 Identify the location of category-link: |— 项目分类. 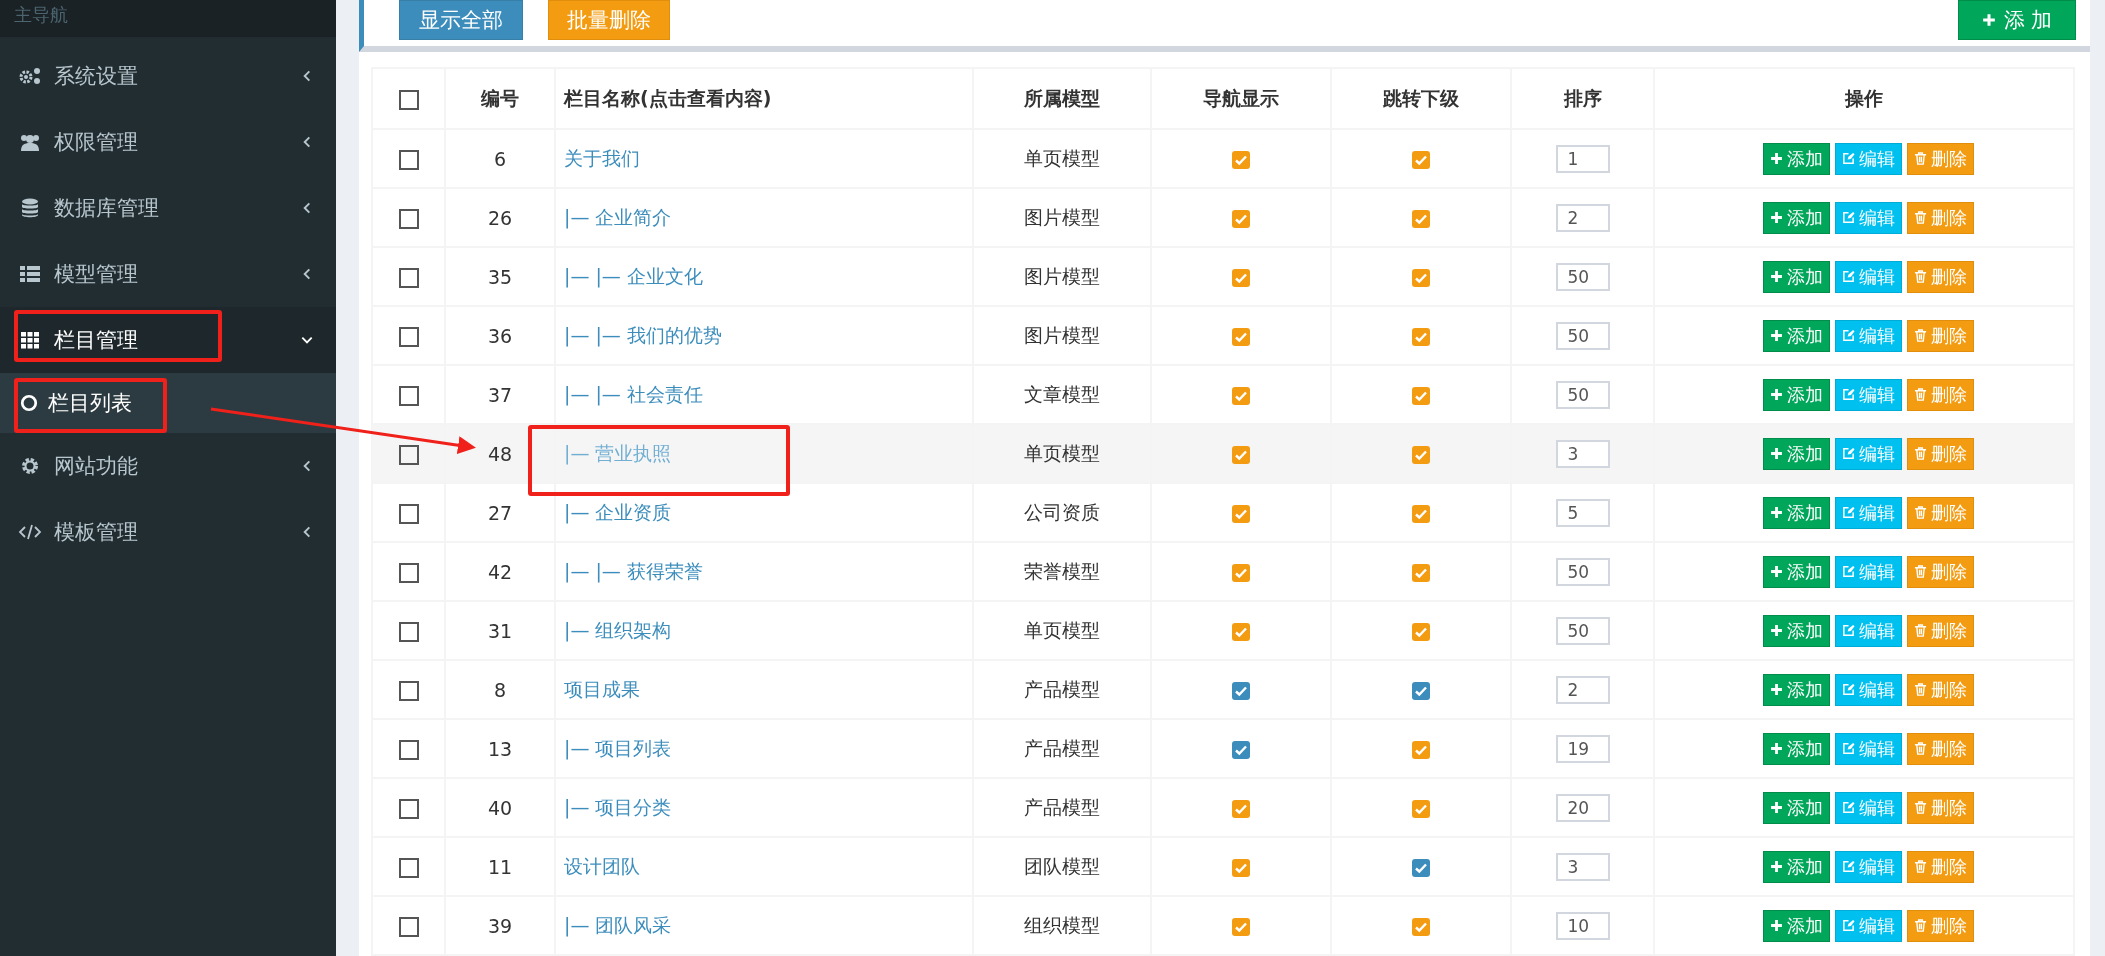
(618, 806).